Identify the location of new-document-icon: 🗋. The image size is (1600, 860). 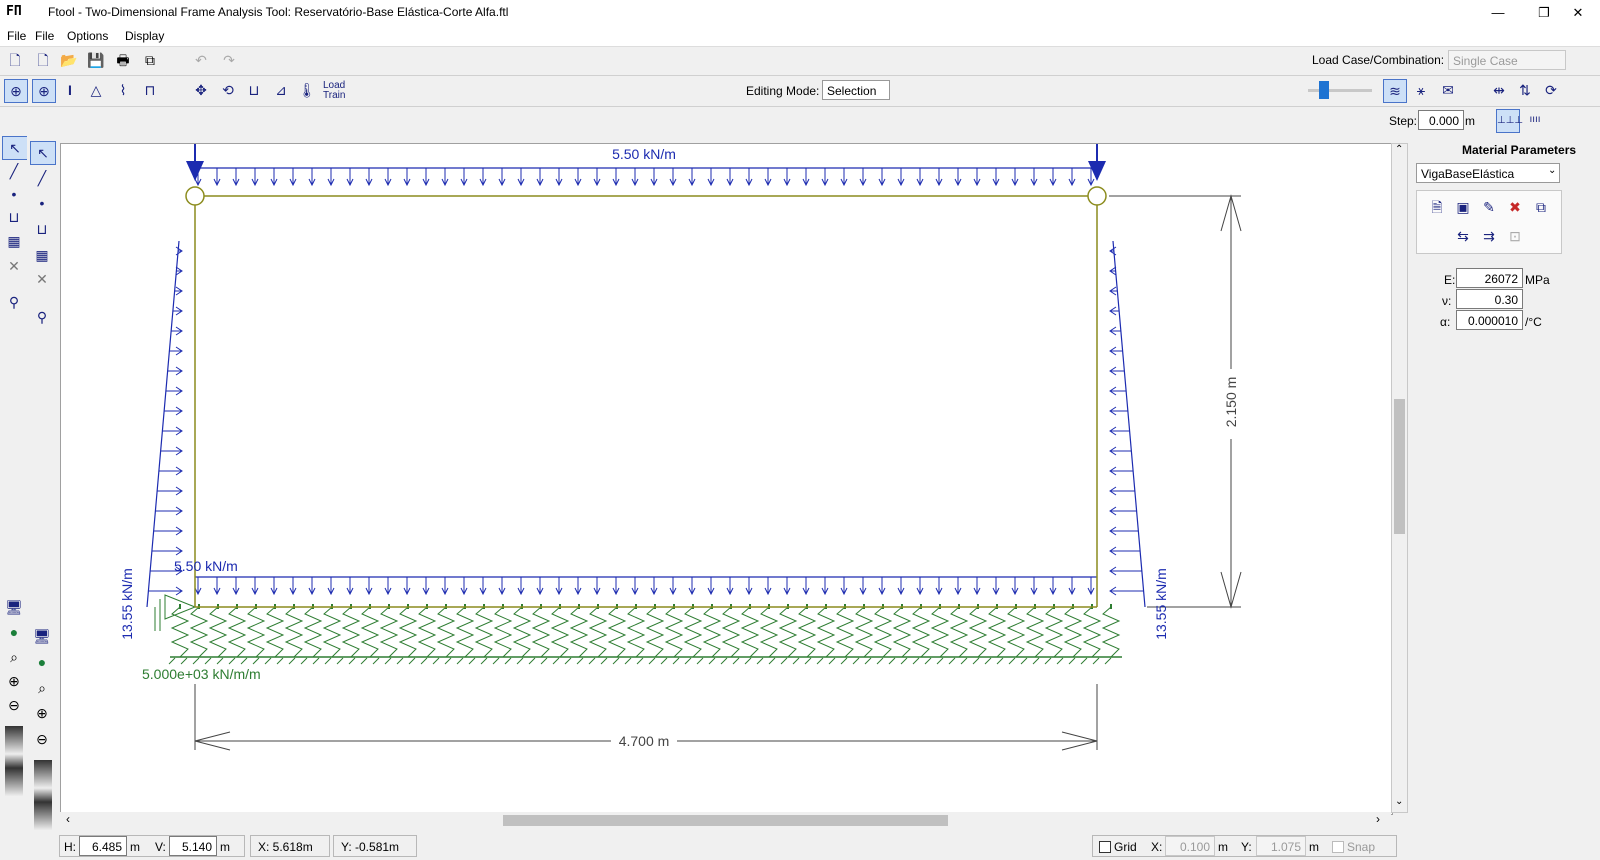
(15, 60).